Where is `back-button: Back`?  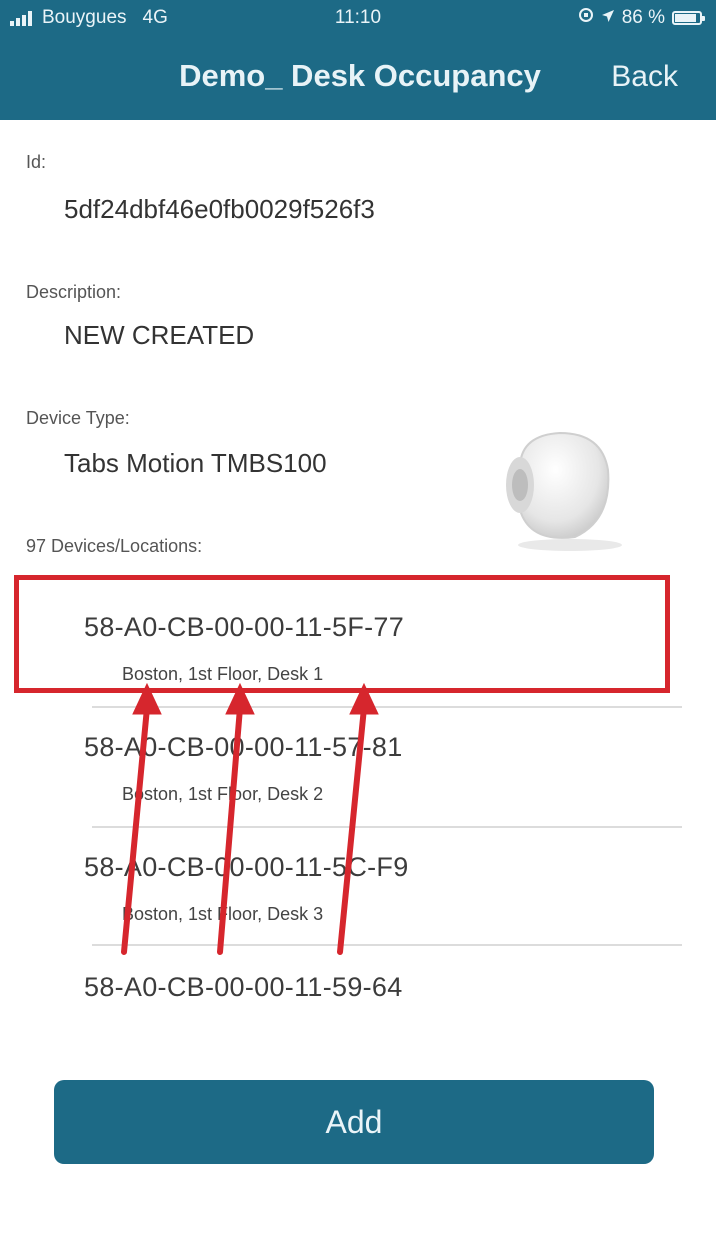 back-button: Back is located at coordinates (644, 77).